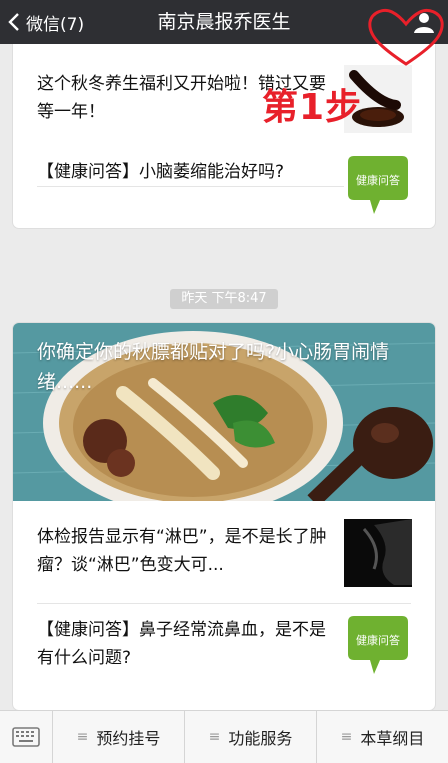  What do you see at coordinates (181, 644) in the screenshot?
I see `article-title: 【健康问答】鼻子经常流鼻血，是不是有什么问题?` at bounding box center [181, 644].